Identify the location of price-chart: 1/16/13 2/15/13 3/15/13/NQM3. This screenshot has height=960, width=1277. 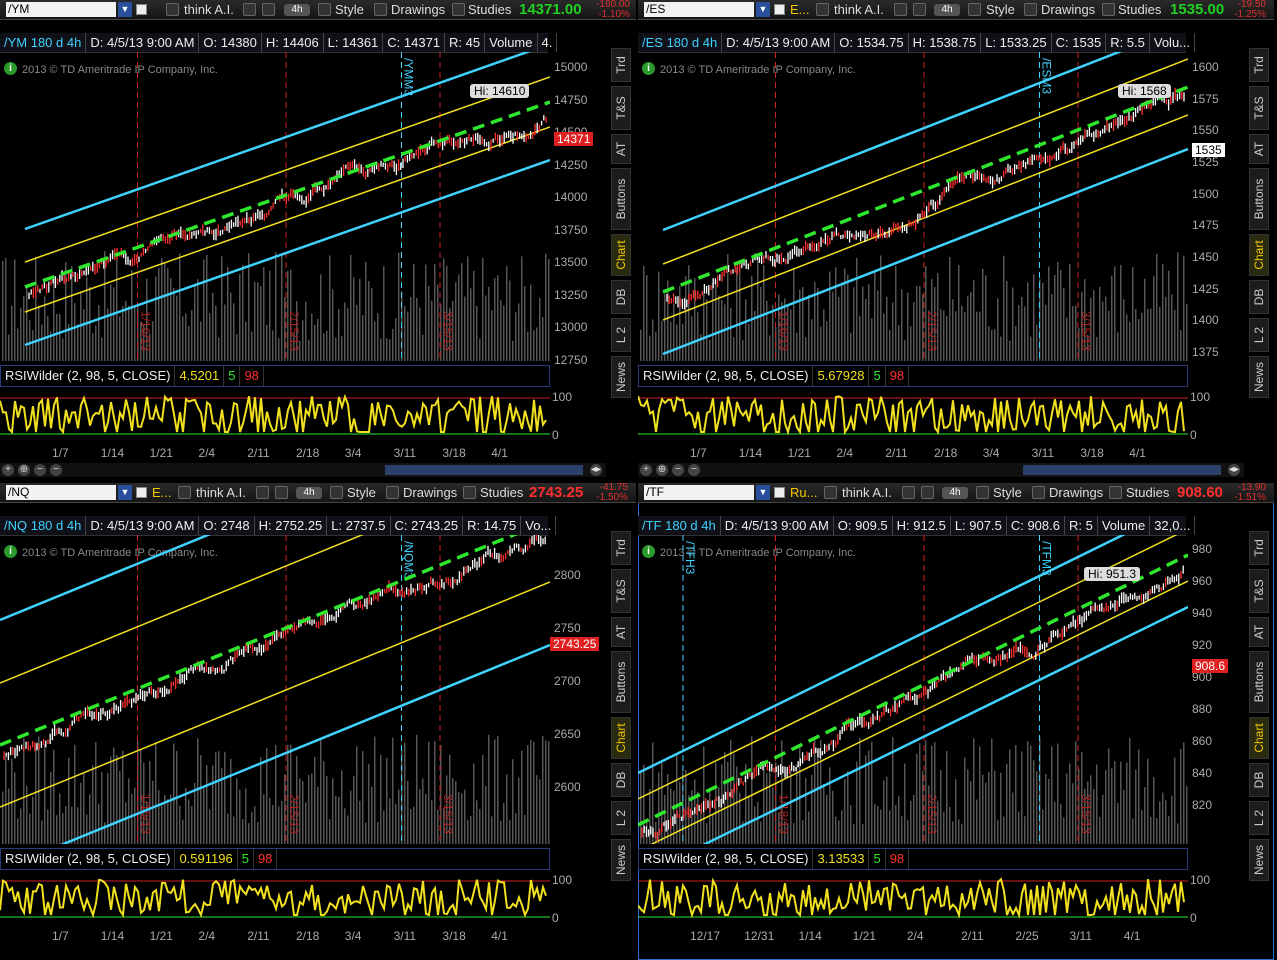
(275, 689).